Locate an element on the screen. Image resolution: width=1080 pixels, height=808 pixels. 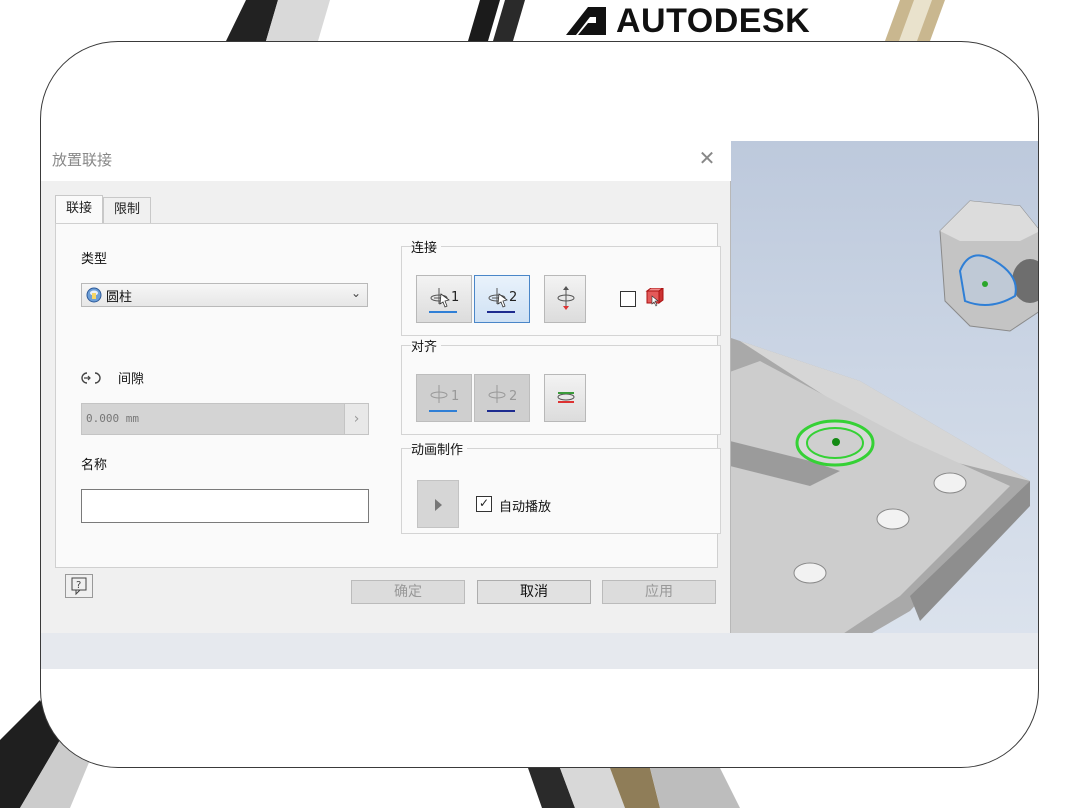
help-icon: ? is located at coordinates (79, 586).